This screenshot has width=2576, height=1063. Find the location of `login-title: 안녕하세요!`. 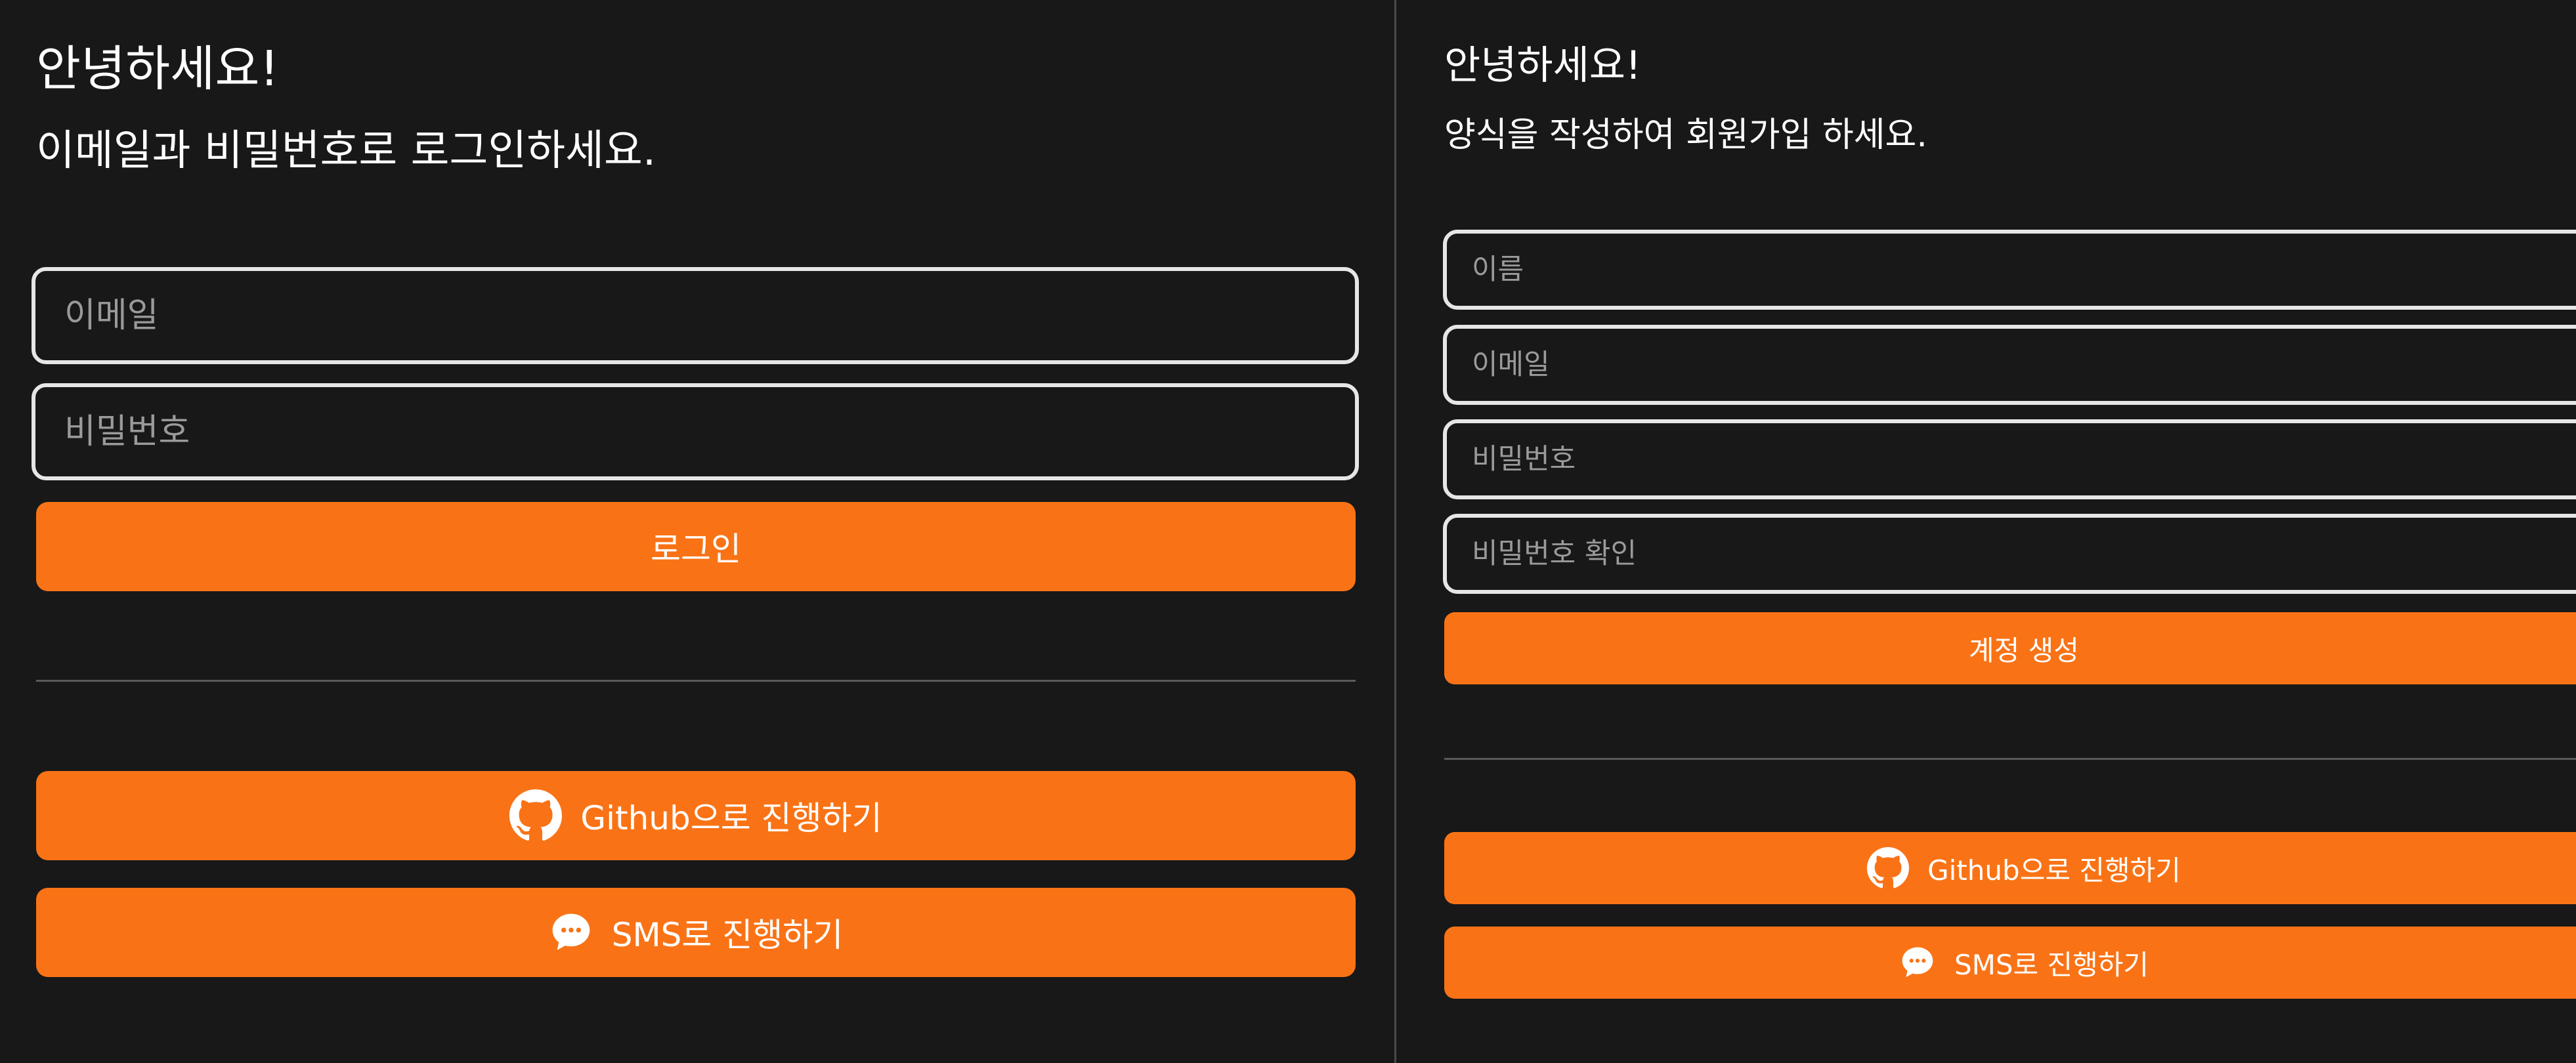

login-title: 안녕하세요! is located at coordinates (158, 69).